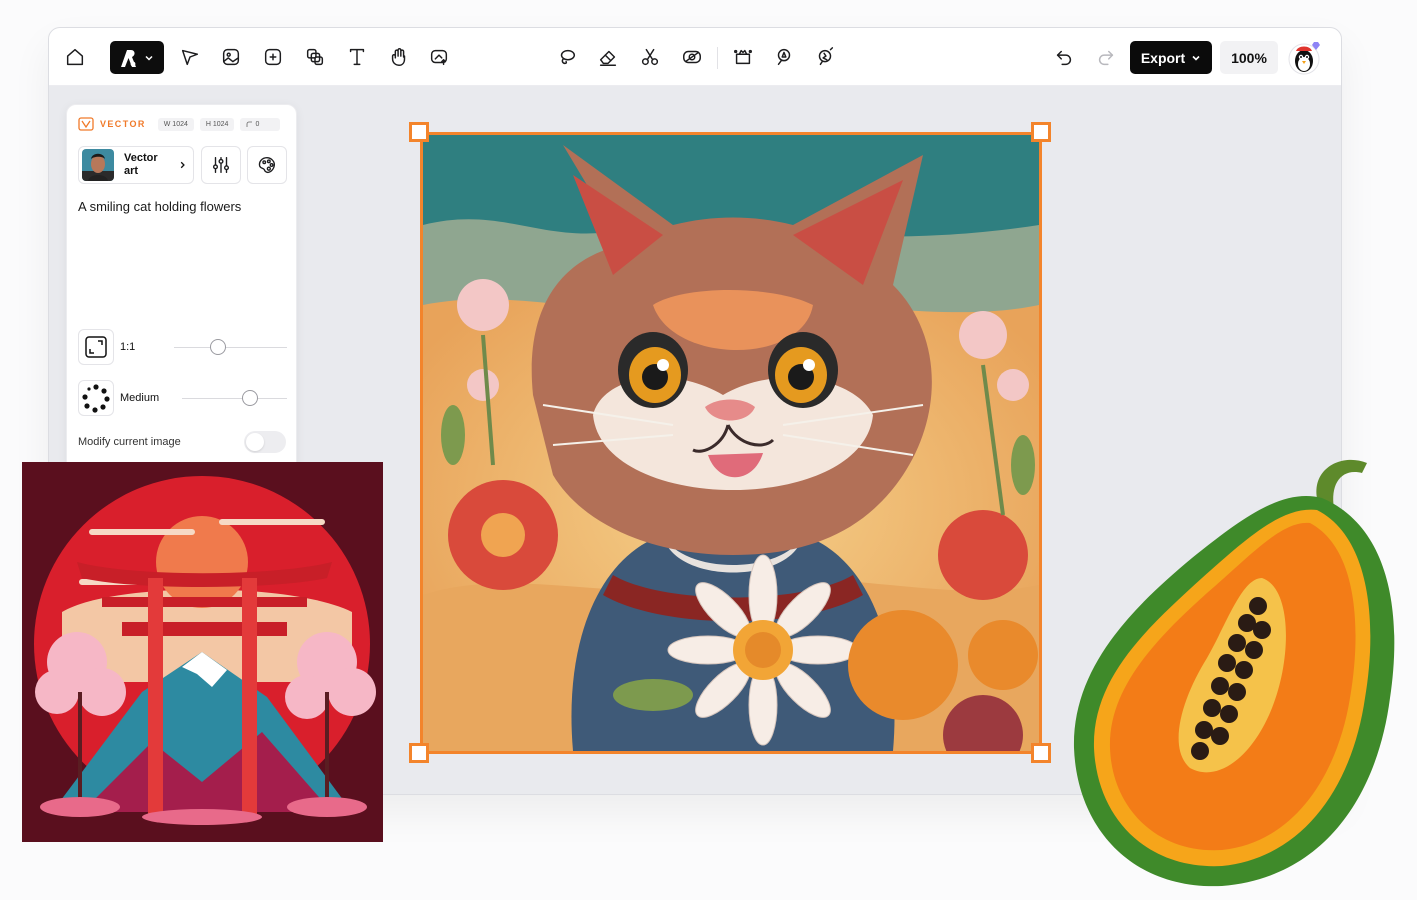  I want to click on adjustments-button, so click(221, 165).